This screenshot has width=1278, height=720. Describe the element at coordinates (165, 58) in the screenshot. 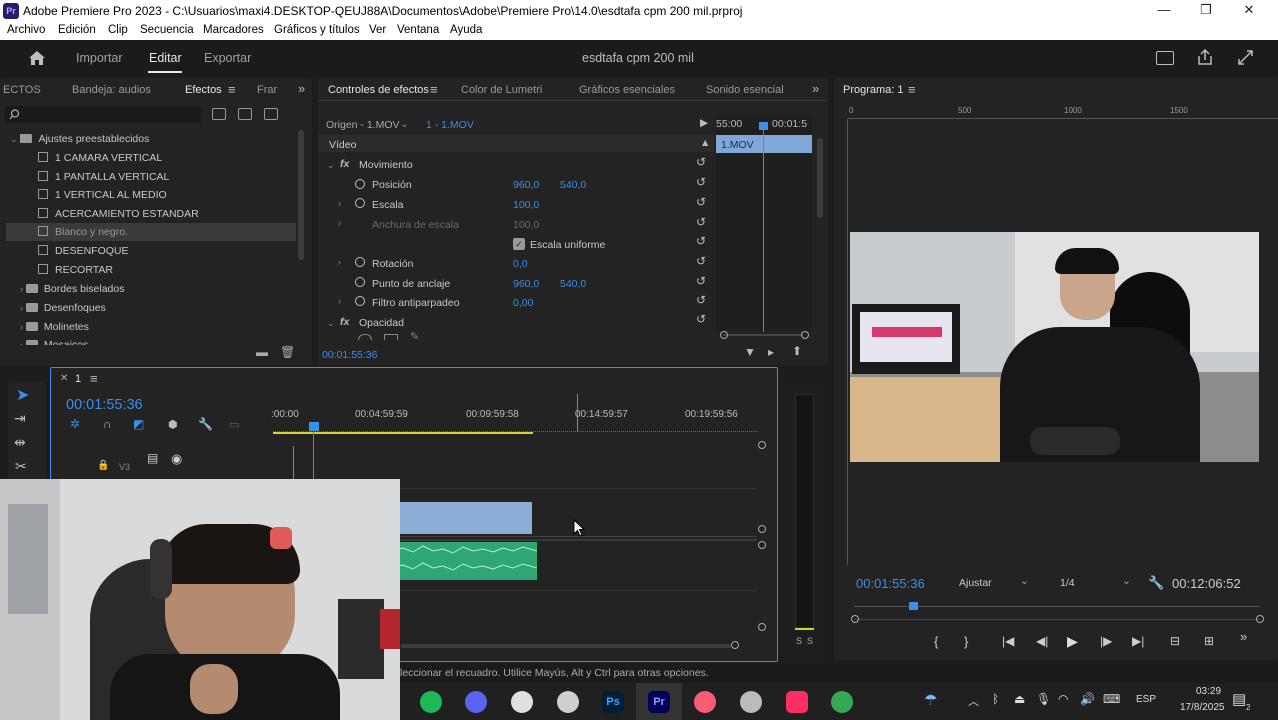

I see `tab-editar: Editar` at that location.